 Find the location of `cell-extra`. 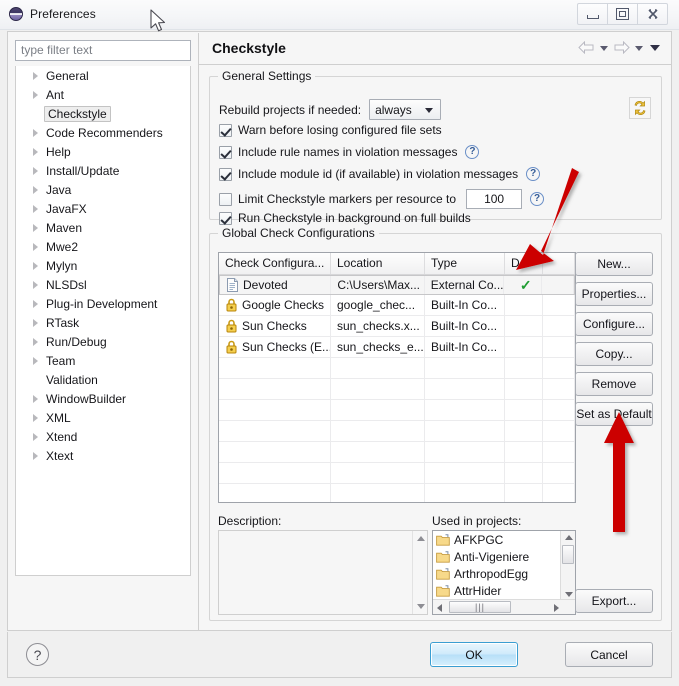

cell-extra is located at coordinates (559, 305).